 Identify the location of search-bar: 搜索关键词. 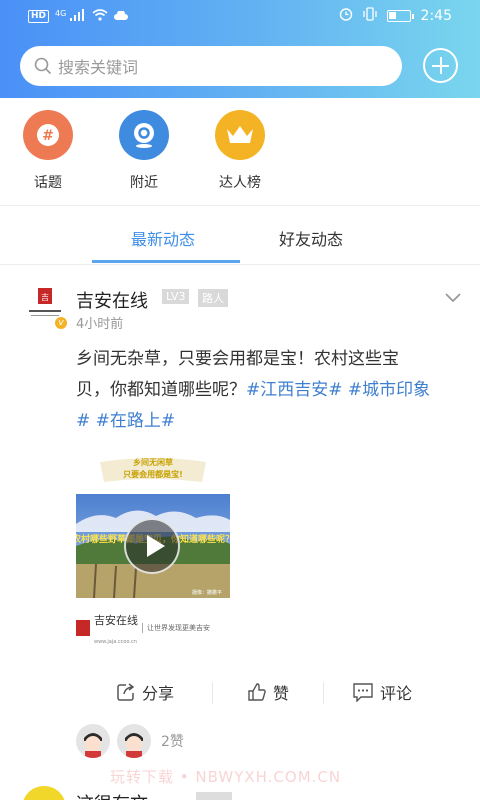
(211, 66).